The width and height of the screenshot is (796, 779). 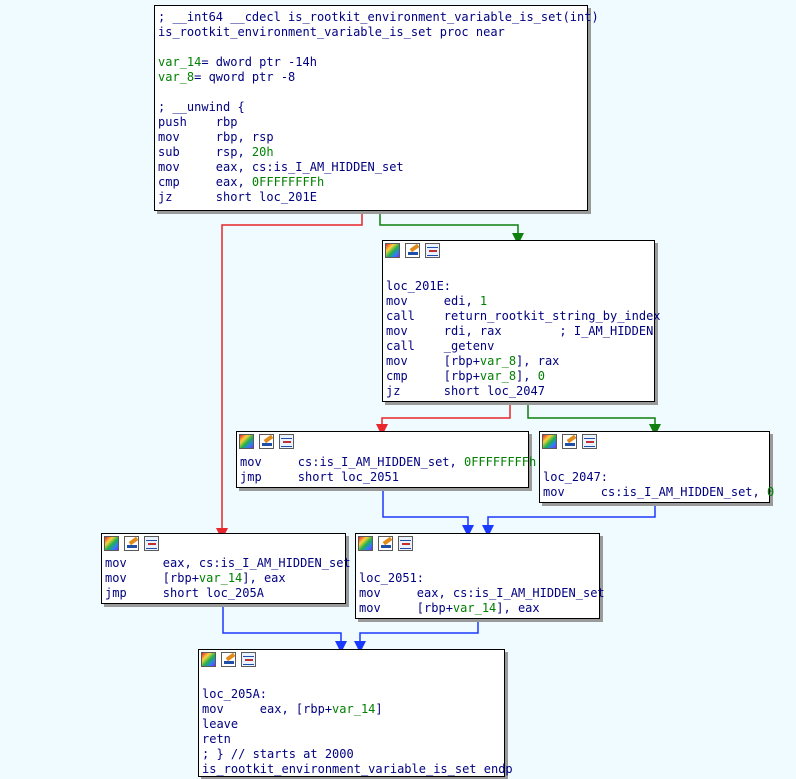 I want to click on asm-line: ; } // starts at 2000, so click(x=278, y=754).